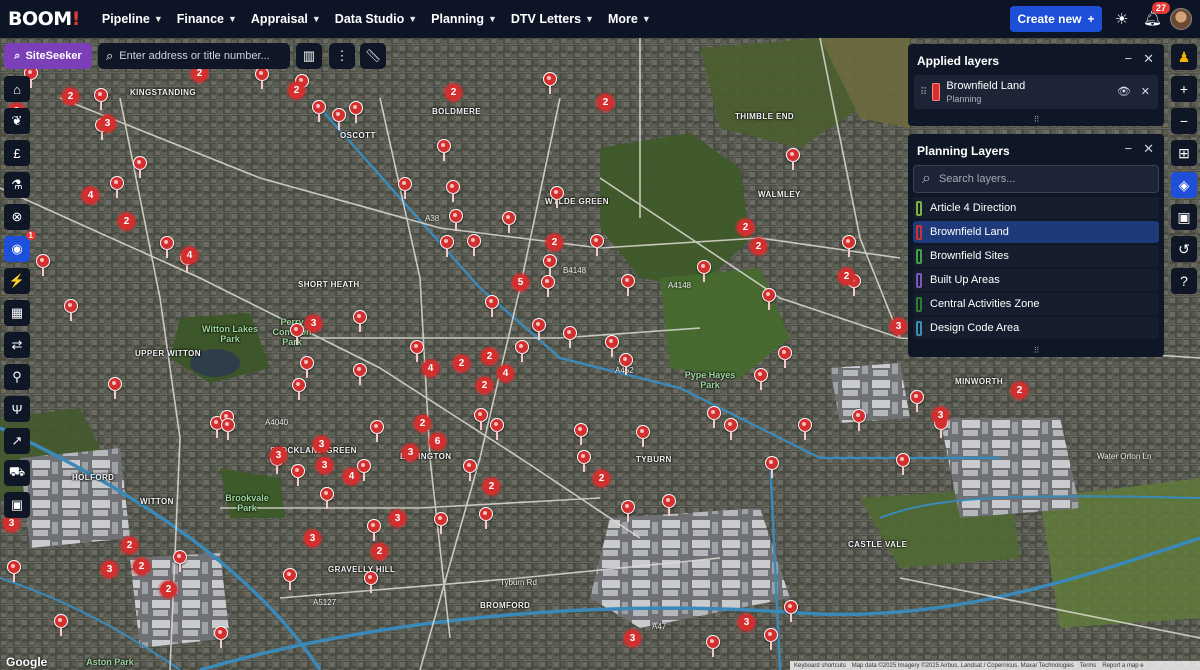  I want to click on user-avatar, so click(1181, 19).